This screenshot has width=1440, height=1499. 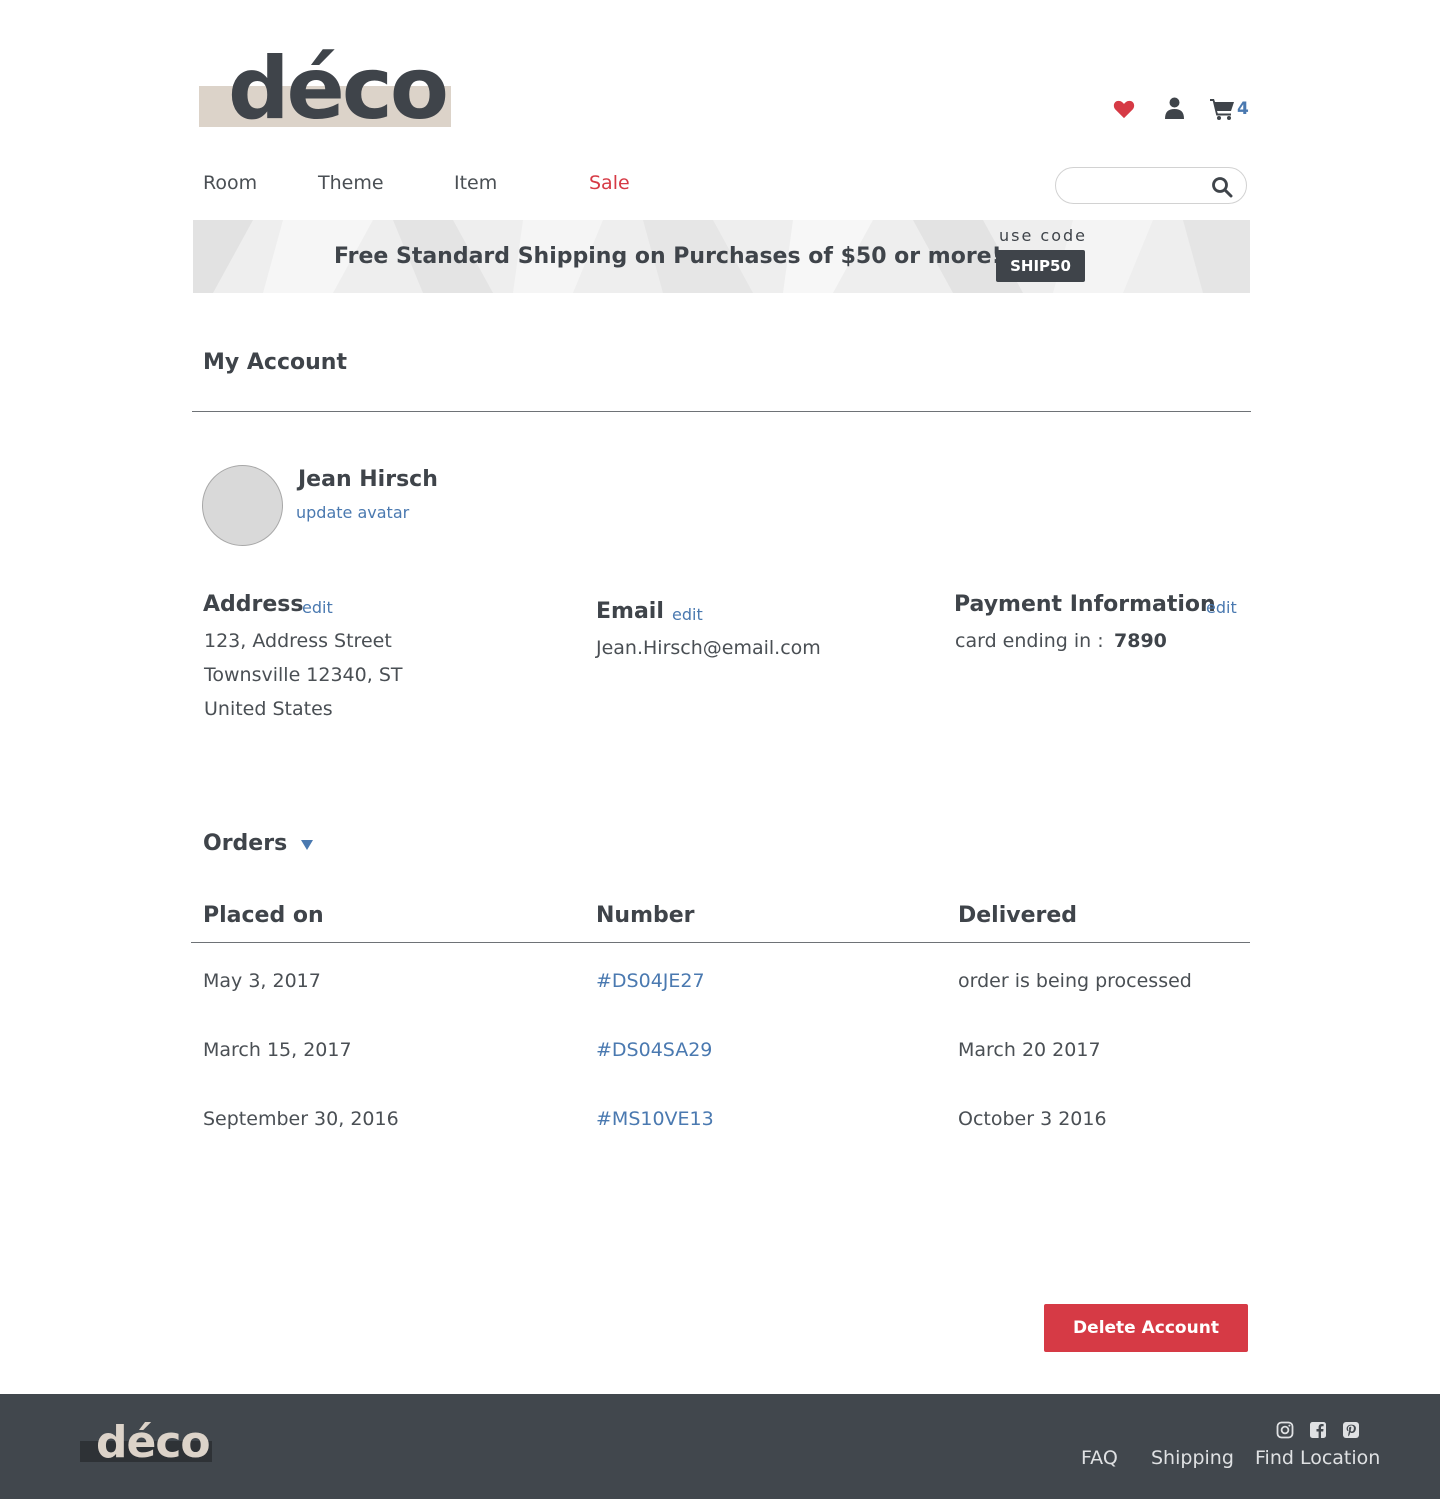 What do you see at coordinates (1085, 604) in the screenshot?
I see `payment-heading: Payment Information` at bounding box center [1085, 604].